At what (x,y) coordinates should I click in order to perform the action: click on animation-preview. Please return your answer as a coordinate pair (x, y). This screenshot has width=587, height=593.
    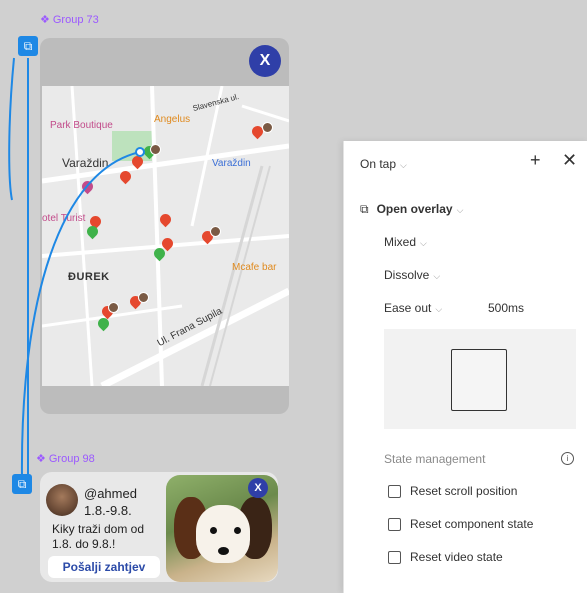
    Looking at the image, I should click on (480, 379).